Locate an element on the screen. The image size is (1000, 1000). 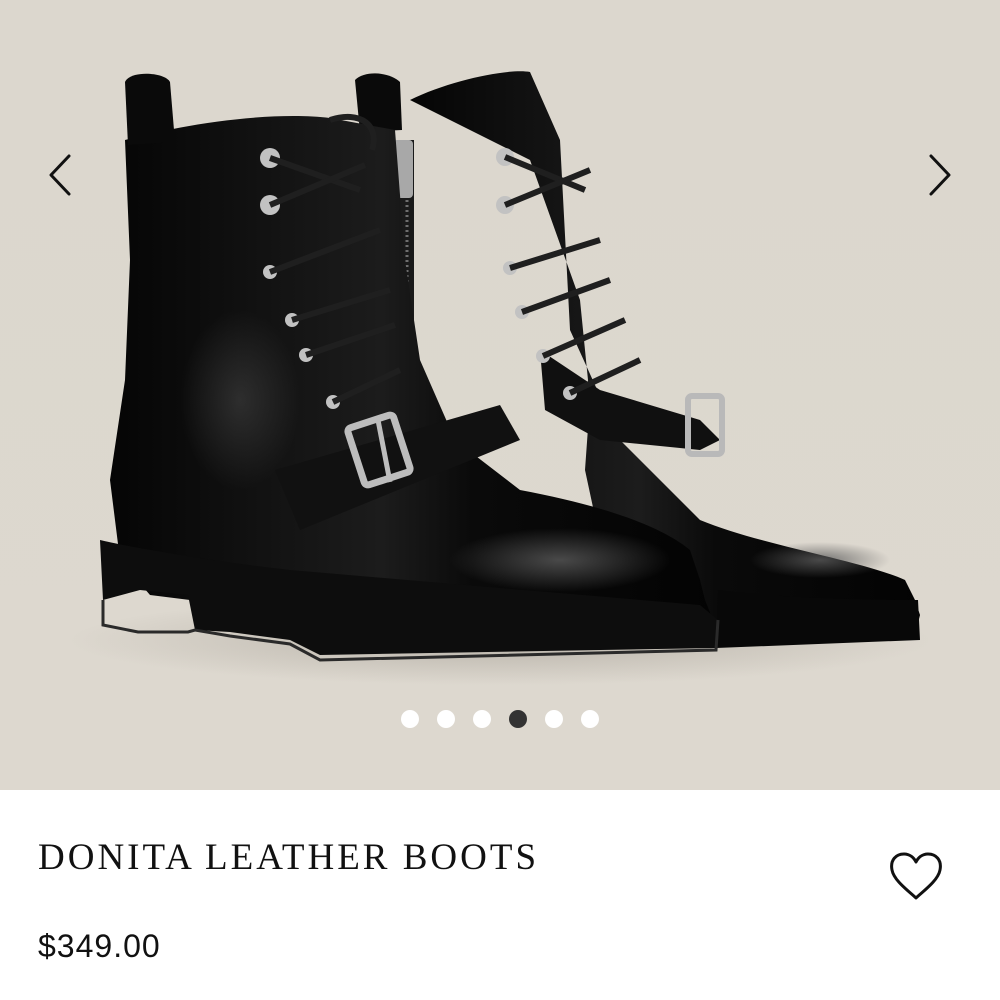
product-title: DONITA LEATHER BOOTS is located at coordinates (289, 857).